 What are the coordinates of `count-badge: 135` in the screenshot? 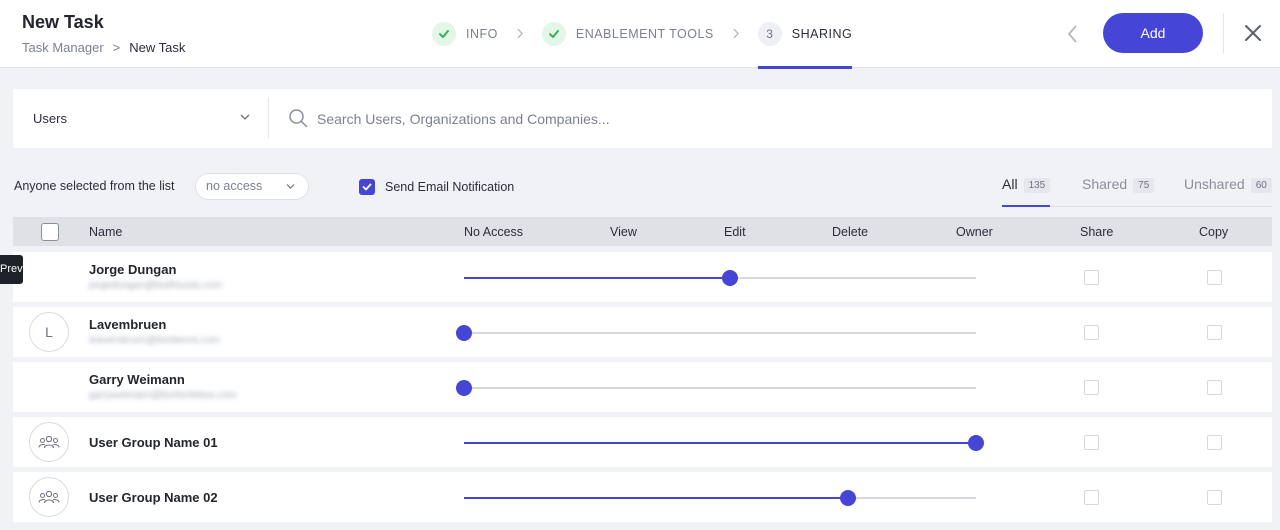 It's located at (1037, 185).